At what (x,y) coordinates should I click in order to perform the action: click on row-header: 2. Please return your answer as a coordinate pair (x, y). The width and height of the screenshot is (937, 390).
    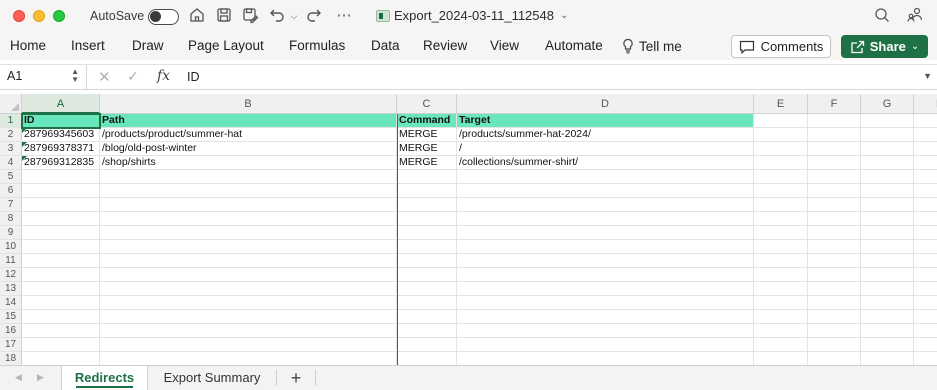
    Looking at the image, I should click on (11, 135).